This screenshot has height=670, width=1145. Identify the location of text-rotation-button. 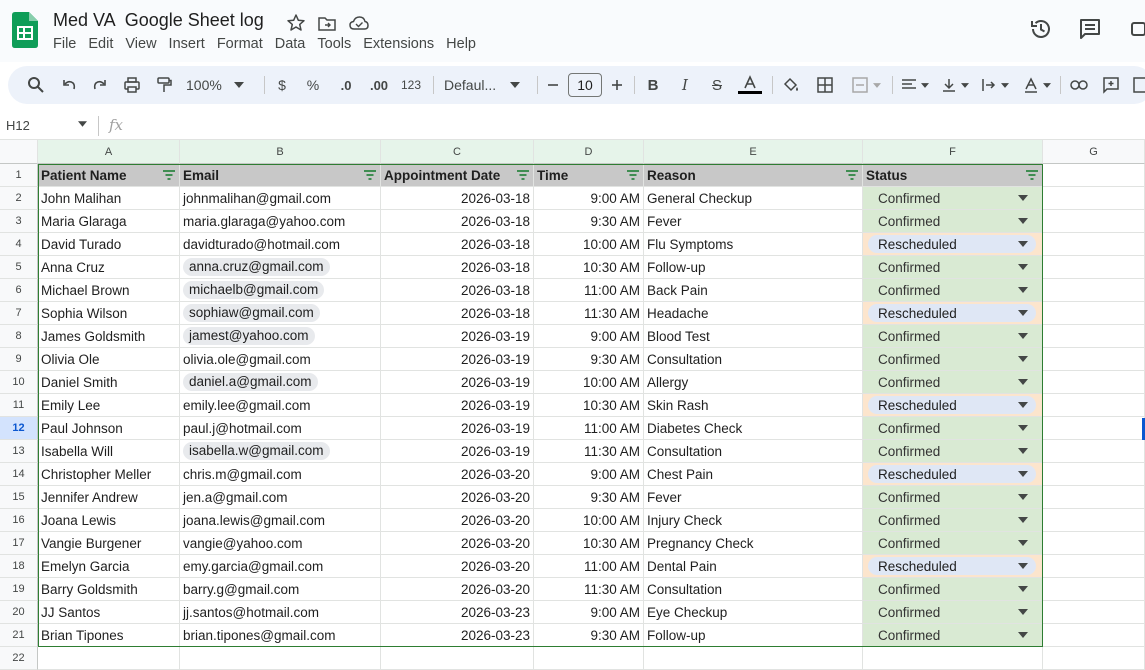
(1037, 85).